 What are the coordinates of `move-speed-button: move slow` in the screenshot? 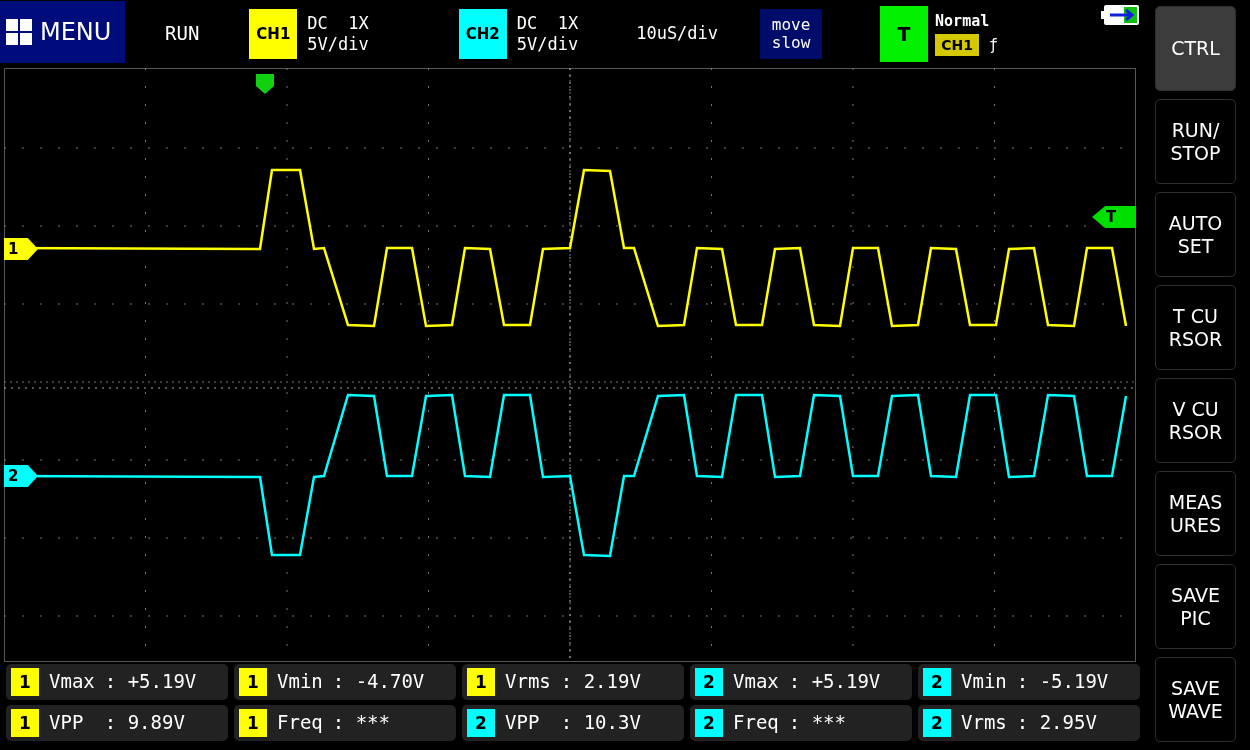 It's located at (791, 34).